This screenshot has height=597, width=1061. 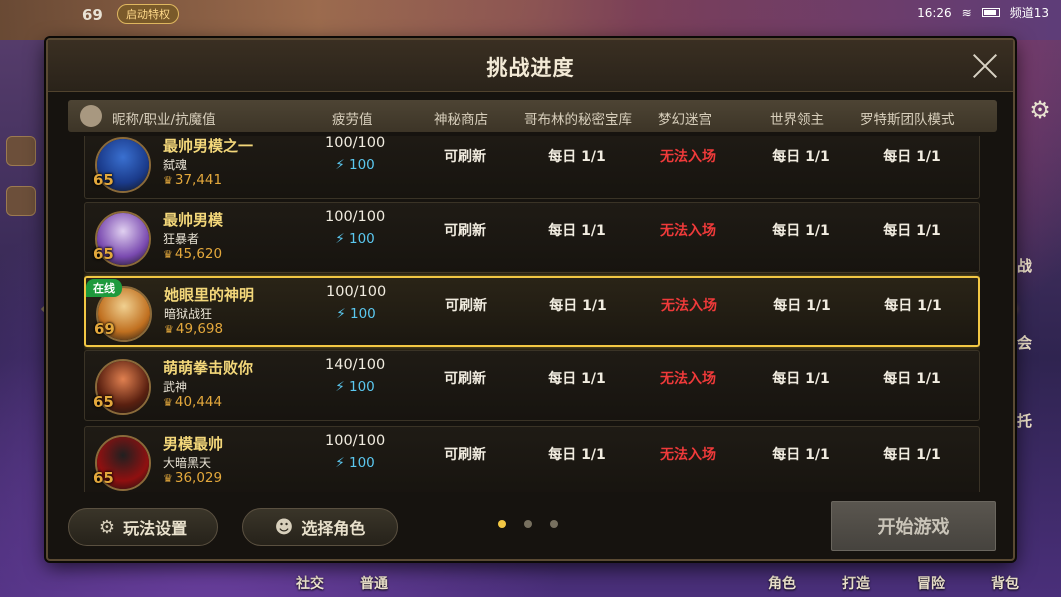 I want to click on nav-normal: 普通, so click(x=374, y=583).